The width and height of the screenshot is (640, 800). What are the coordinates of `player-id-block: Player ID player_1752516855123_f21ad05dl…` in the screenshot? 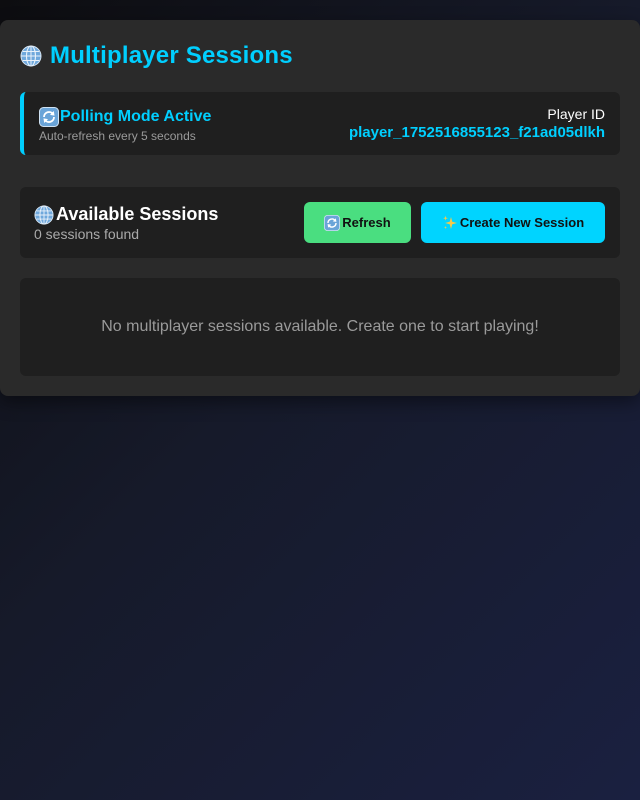 It's located at (477, 123).